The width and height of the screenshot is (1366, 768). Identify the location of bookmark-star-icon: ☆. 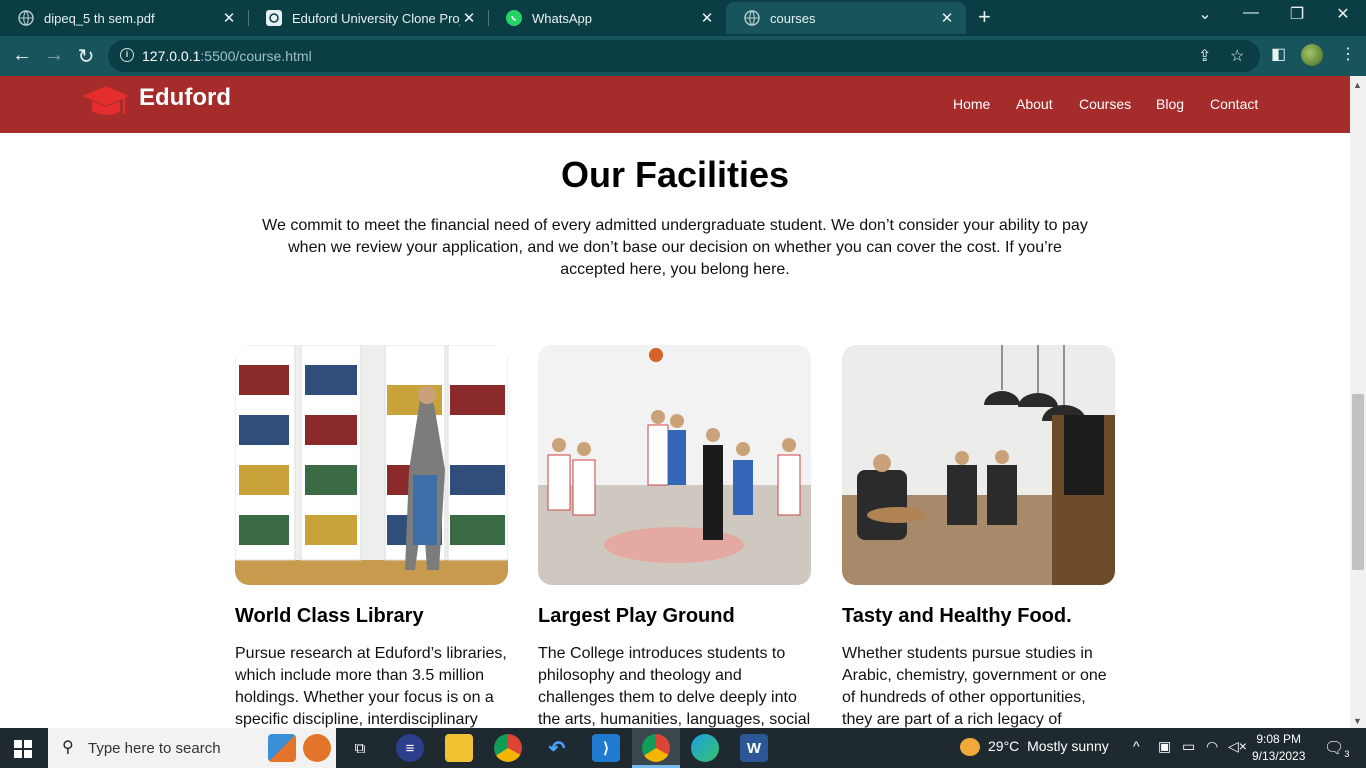
(1237, 56).